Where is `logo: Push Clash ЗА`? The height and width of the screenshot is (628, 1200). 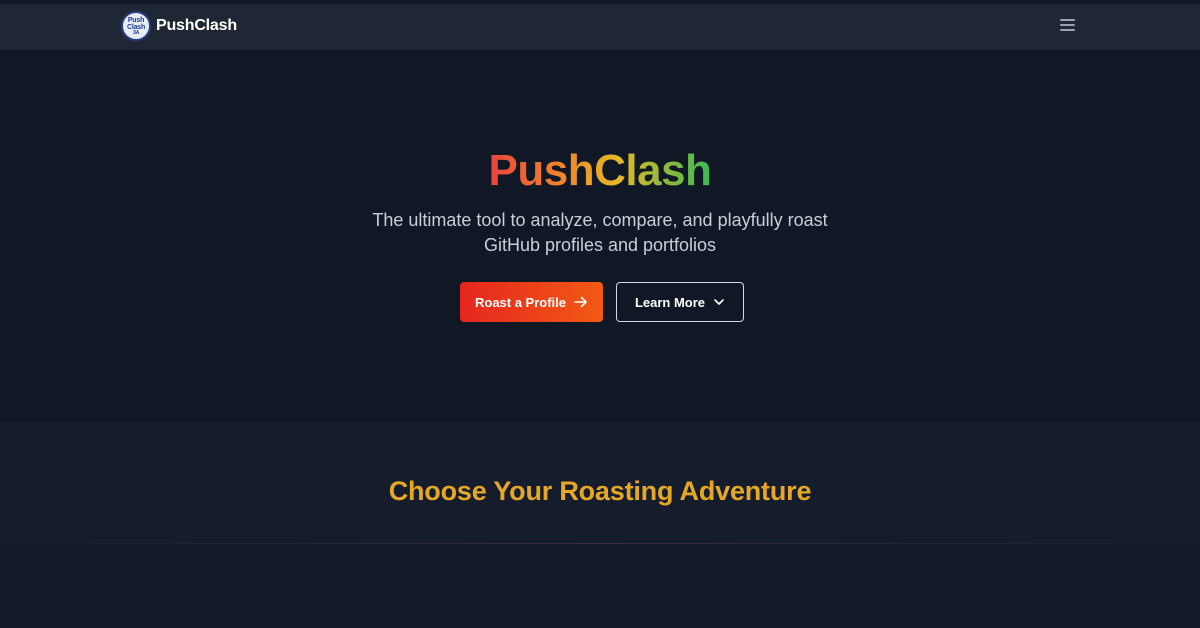 logo: Push Clash ЗА is located at coordinates (136, 26).